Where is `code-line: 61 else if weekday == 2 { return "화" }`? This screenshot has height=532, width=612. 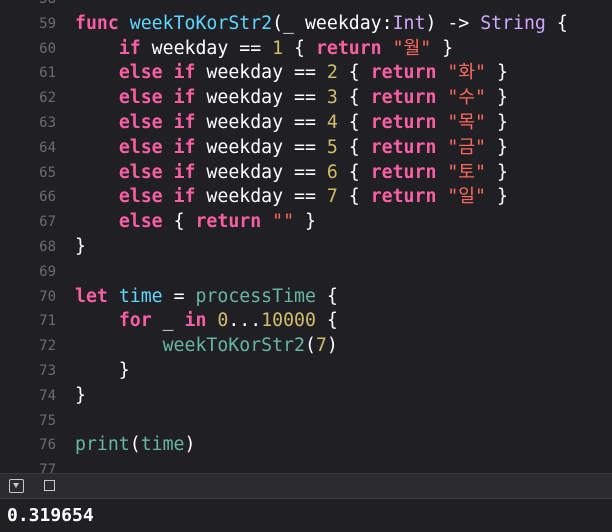 code-line: 61 else if weekday == 2 { return "화" } is located at coordinates (306, 73).